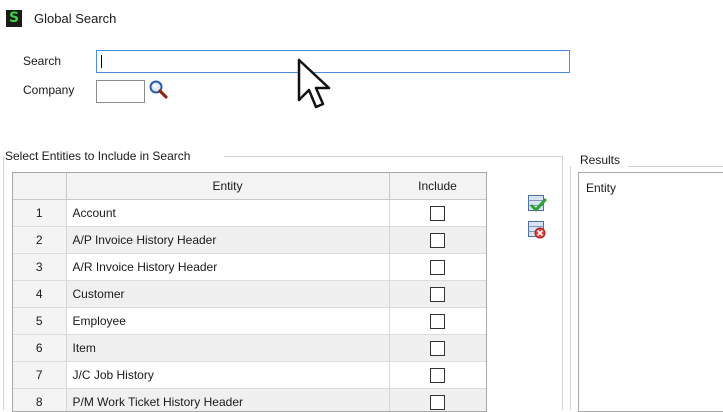 The image size is (723, 412). What do you see at coordinates (227, 294) in the screenshot?
I see `entity-cell: Customer` at bounding box center [227, 294].